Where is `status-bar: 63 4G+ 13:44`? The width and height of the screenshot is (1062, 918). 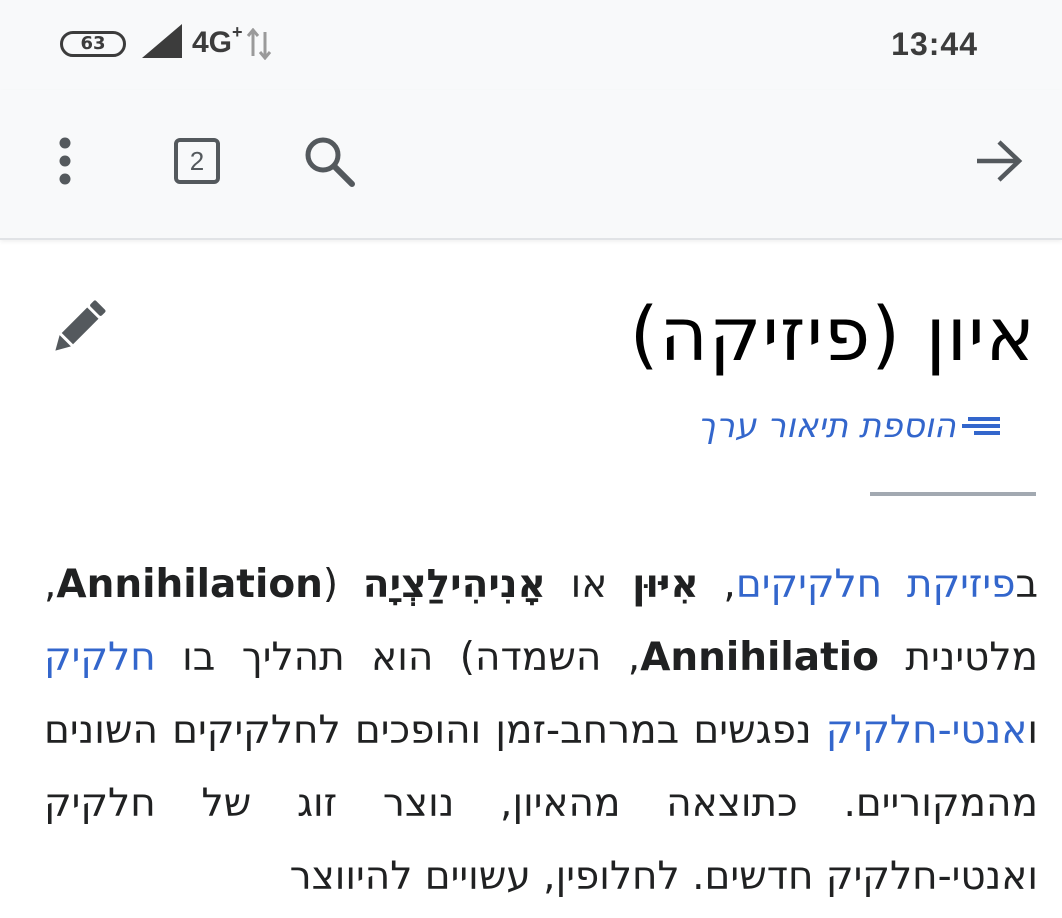 status-bar: 63 4G+ 13:44 is located at coordinates (531, 45).